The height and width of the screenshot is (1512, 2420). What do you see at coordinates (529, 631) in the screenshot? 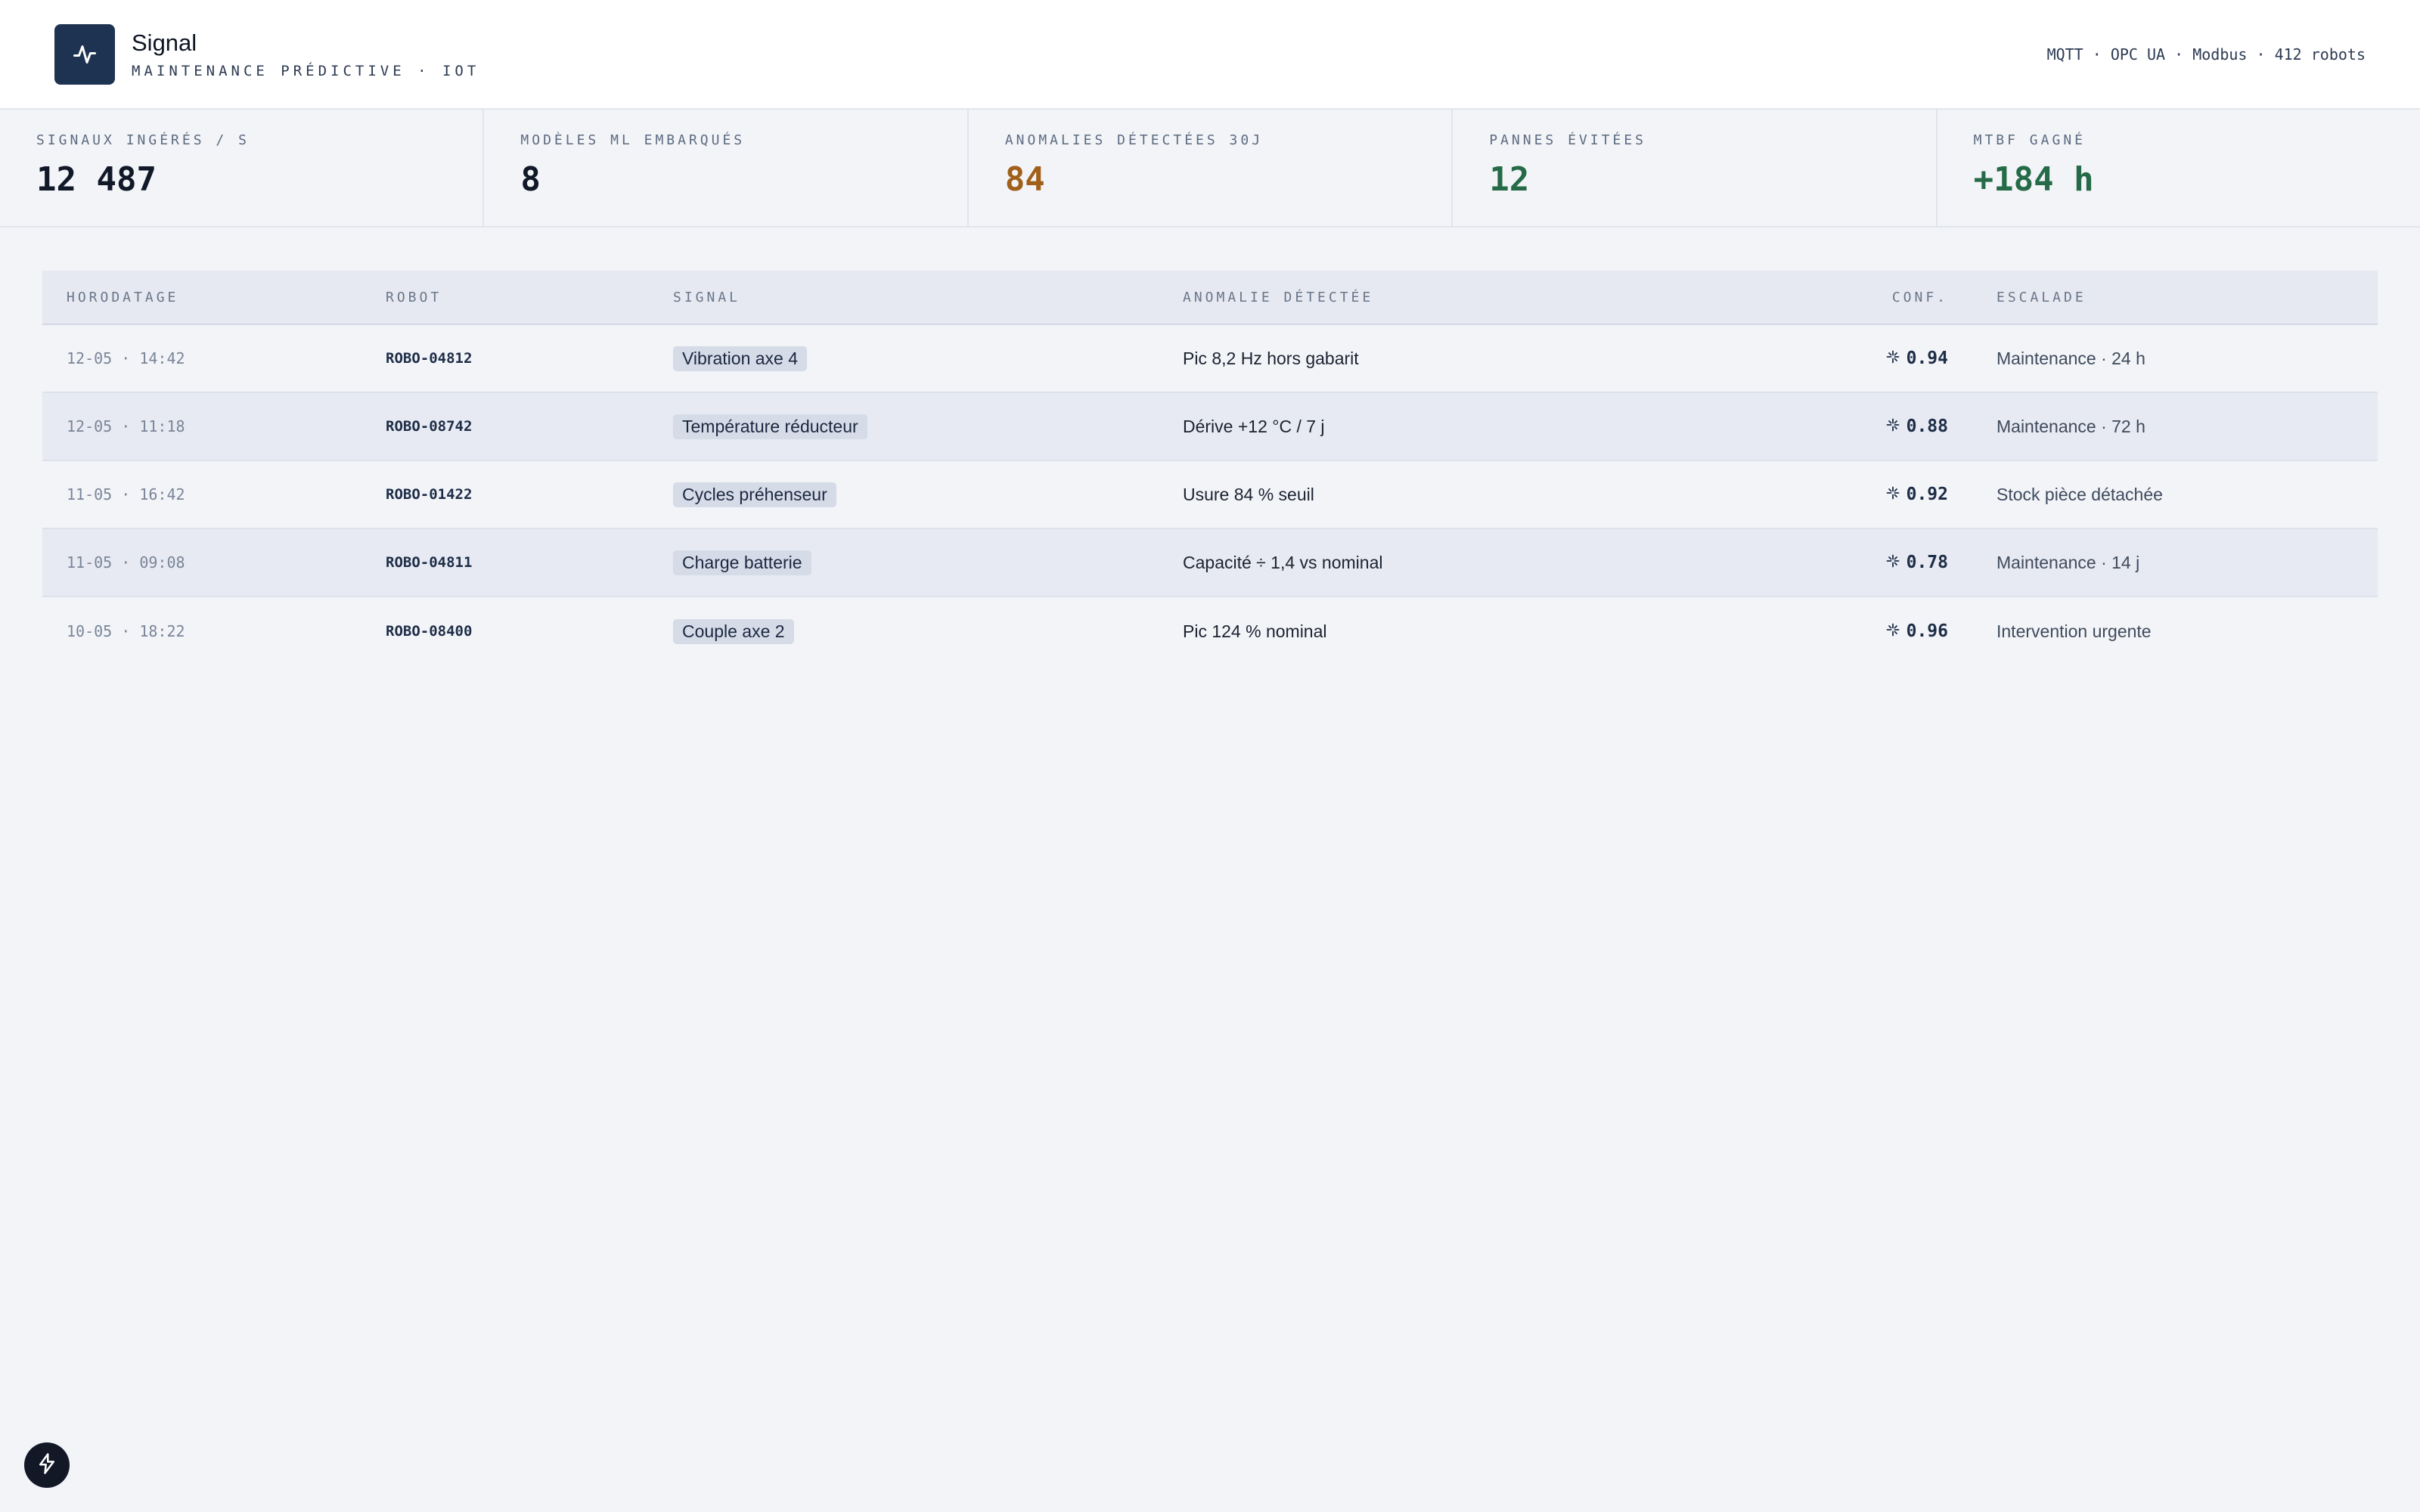
I see `robot-id-cell: ROBO-08400` at bounding box center [529, 631].